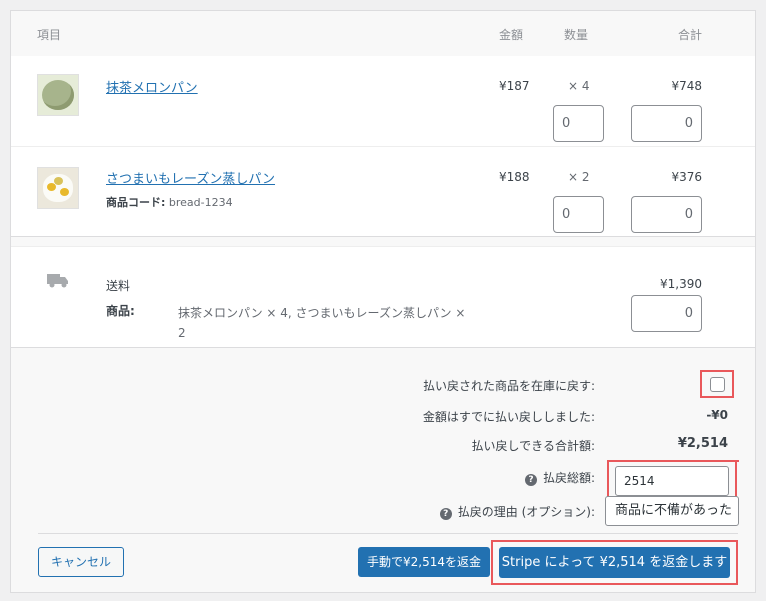 Image resolution: width=766 pixels, height=601 pixels. Describe the element at coordinates (686, 86) in the screenshot. I see `item-line-total: ¥748` at that location.